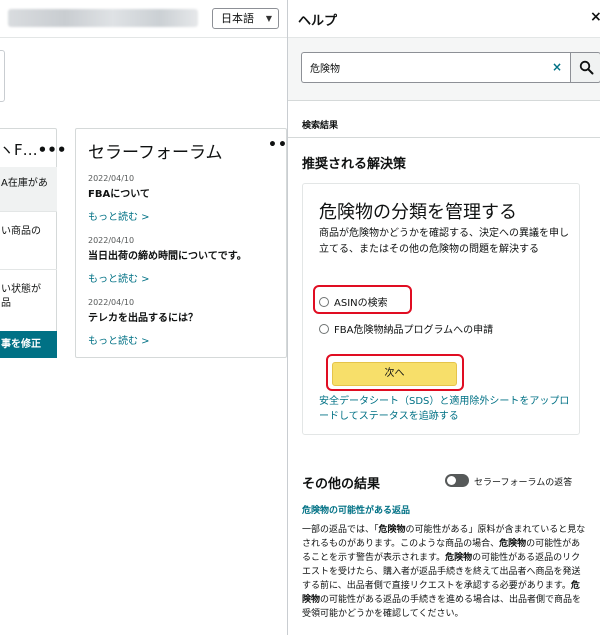  I want to click on search-button, so click(585, 67).